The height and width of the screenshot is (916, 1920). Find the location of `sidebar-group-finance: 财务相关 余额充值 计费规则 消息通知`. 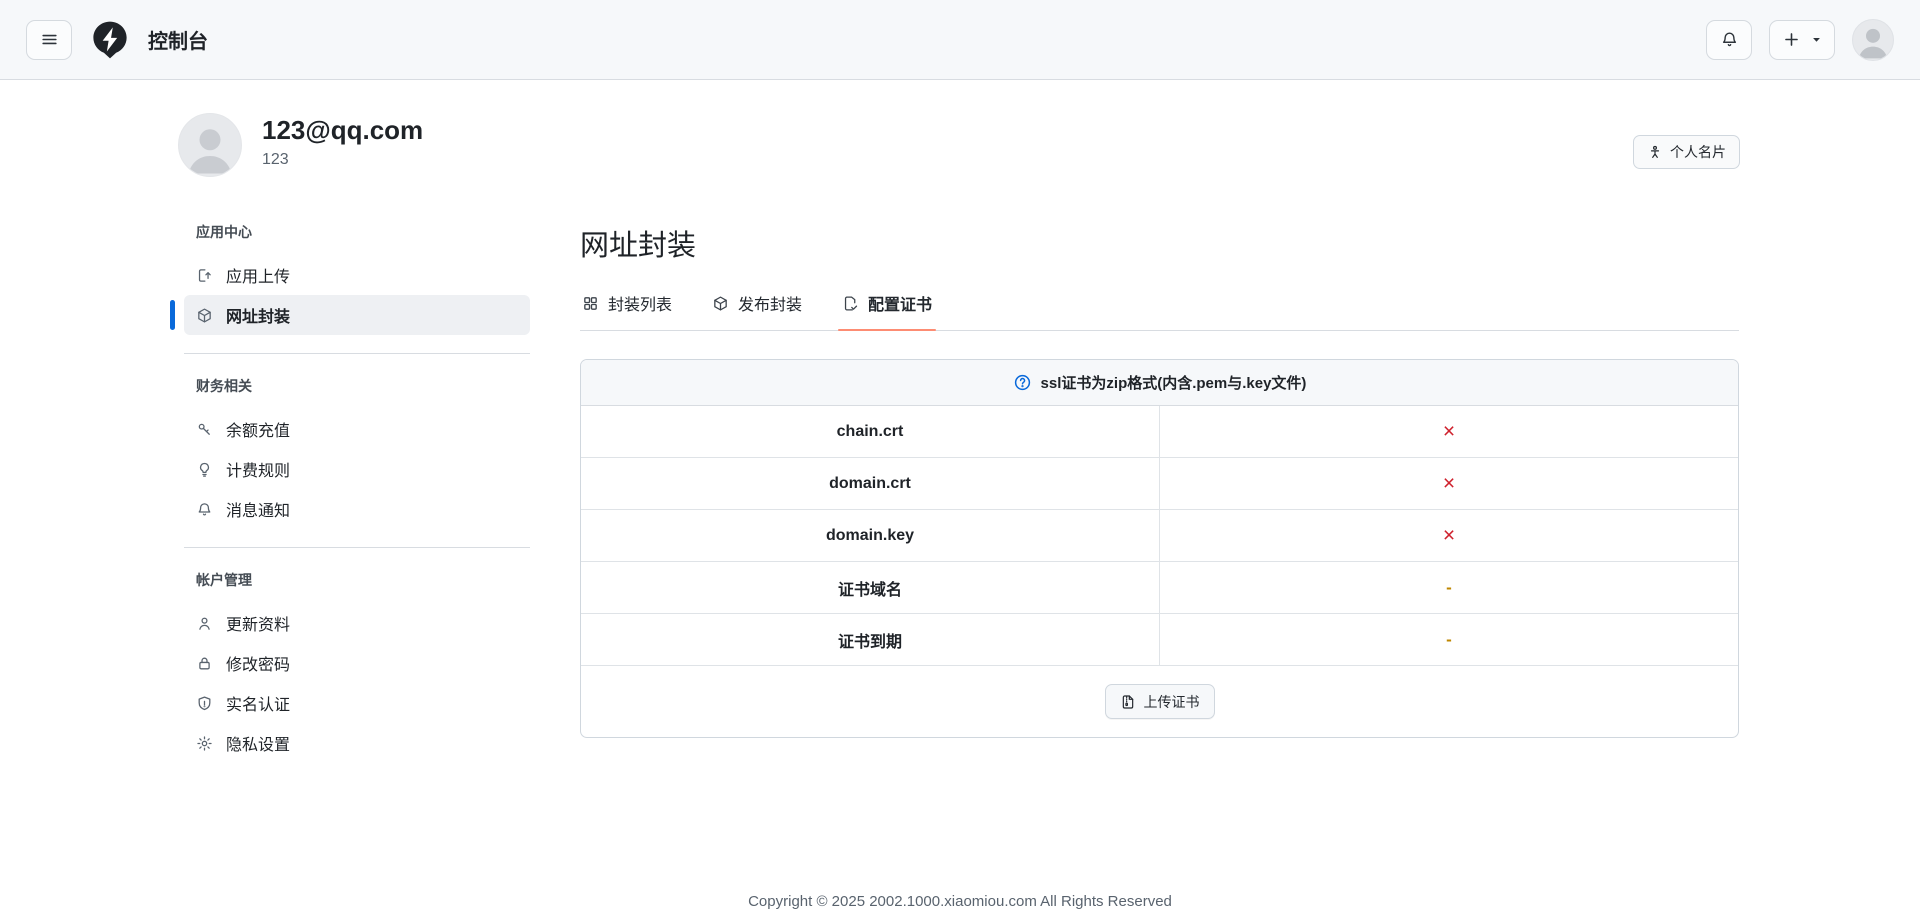

sidebar-group-finance: 财务相关 余额充值 计费规则 消息通知 is located at coordinates (357, 450).